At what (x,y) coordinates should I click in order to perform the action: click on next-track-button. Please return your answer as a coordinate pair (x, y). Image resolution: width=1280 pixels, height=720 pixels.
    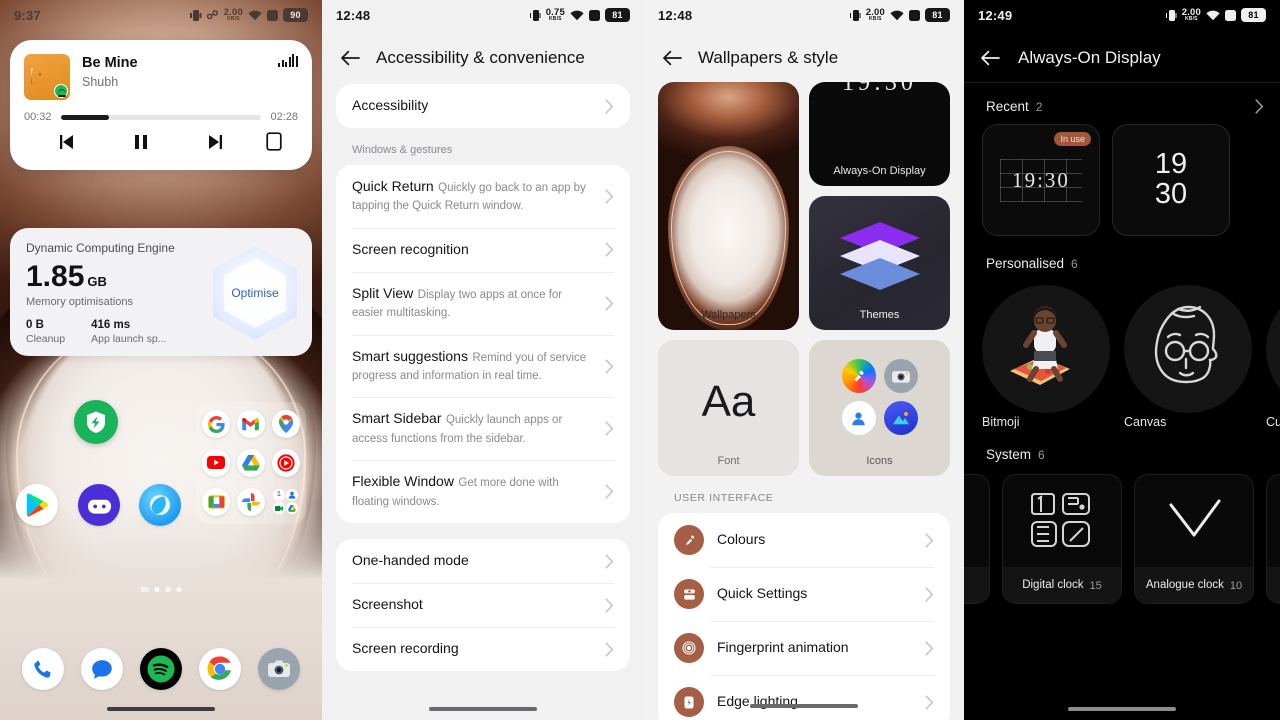
    Looking at the image, I should click on (216, 142).